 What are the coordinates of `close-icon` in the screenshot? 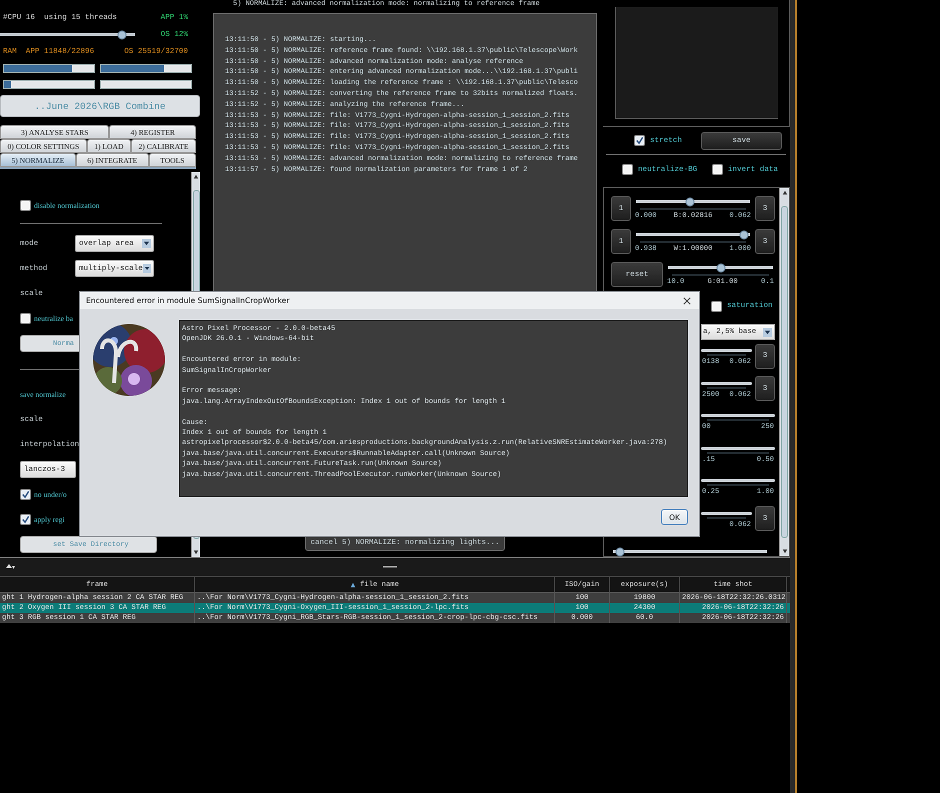 It's located at (687, 300).